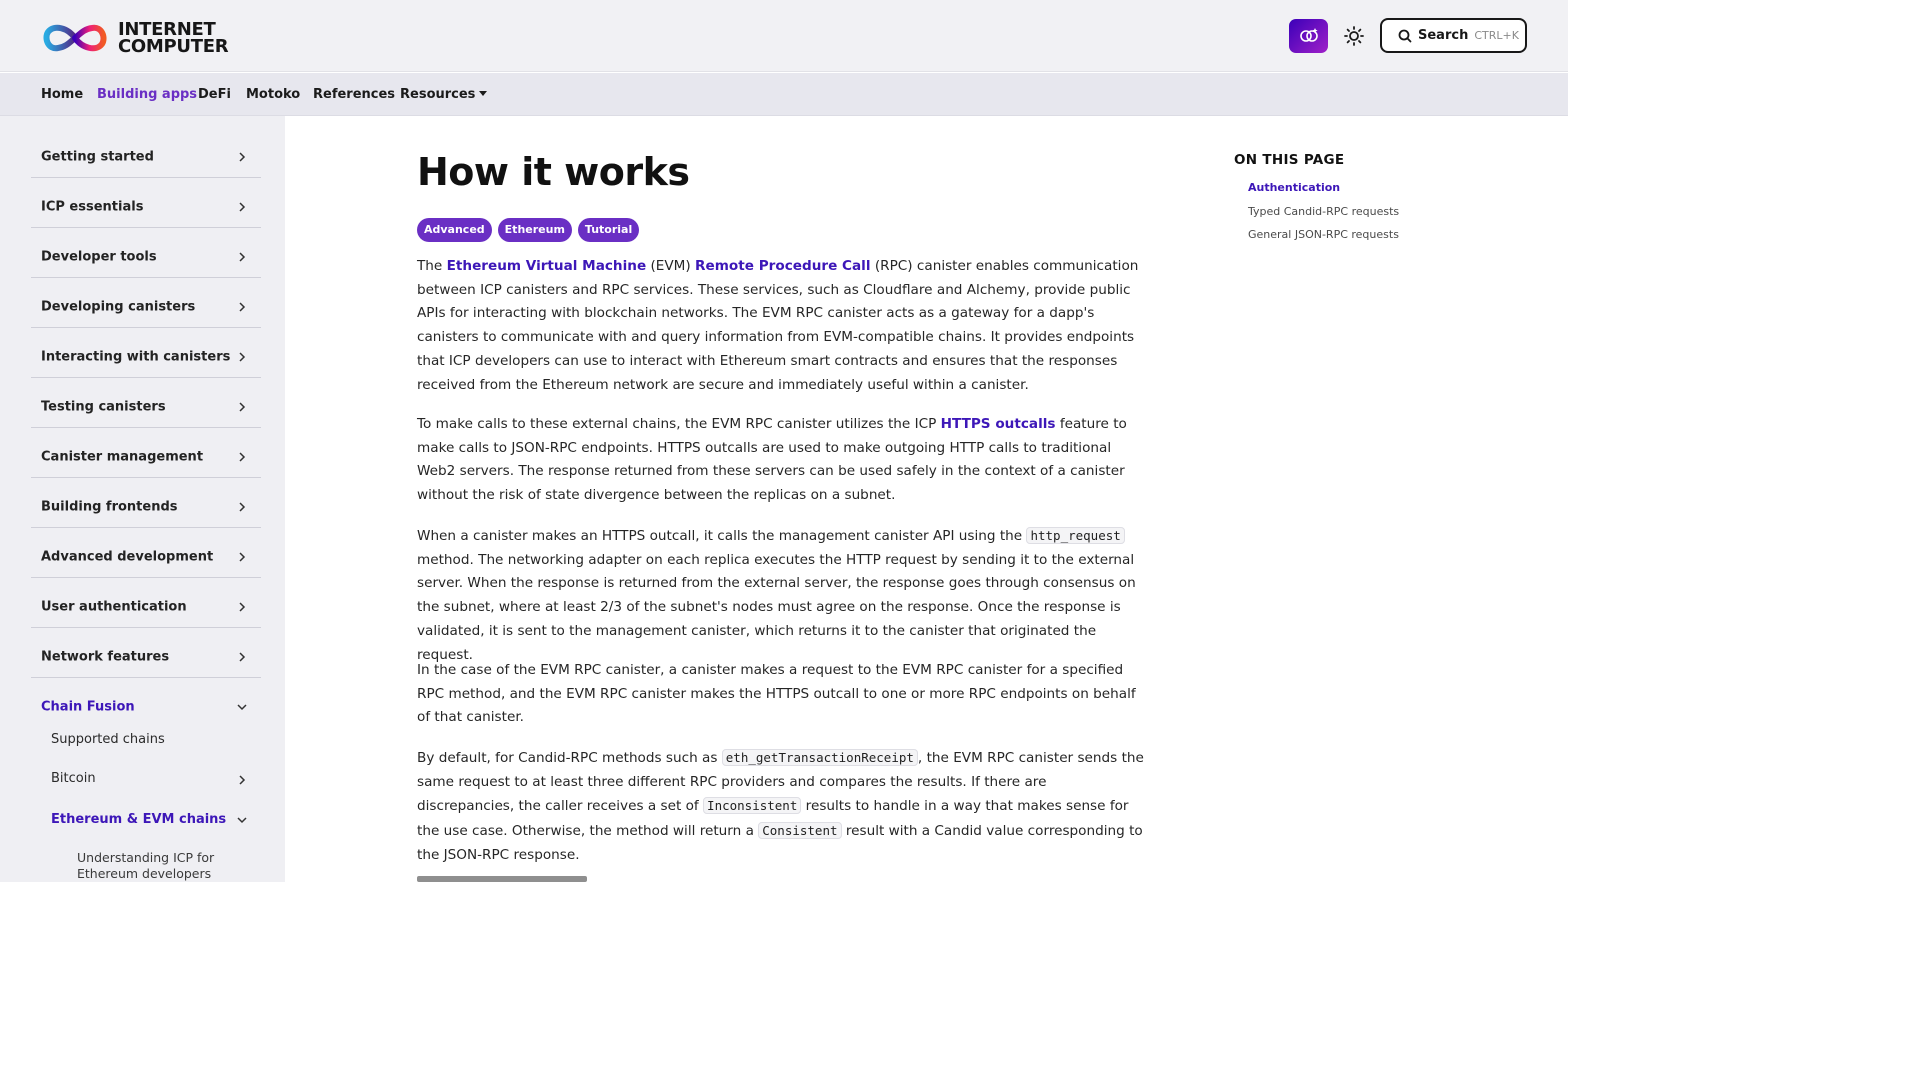  What do you see at coordinates (784, 36) in the screenshot?
I see `top-header: INTERNET COMPUTER Search CTRL+K` at bounding box center [784, 36].